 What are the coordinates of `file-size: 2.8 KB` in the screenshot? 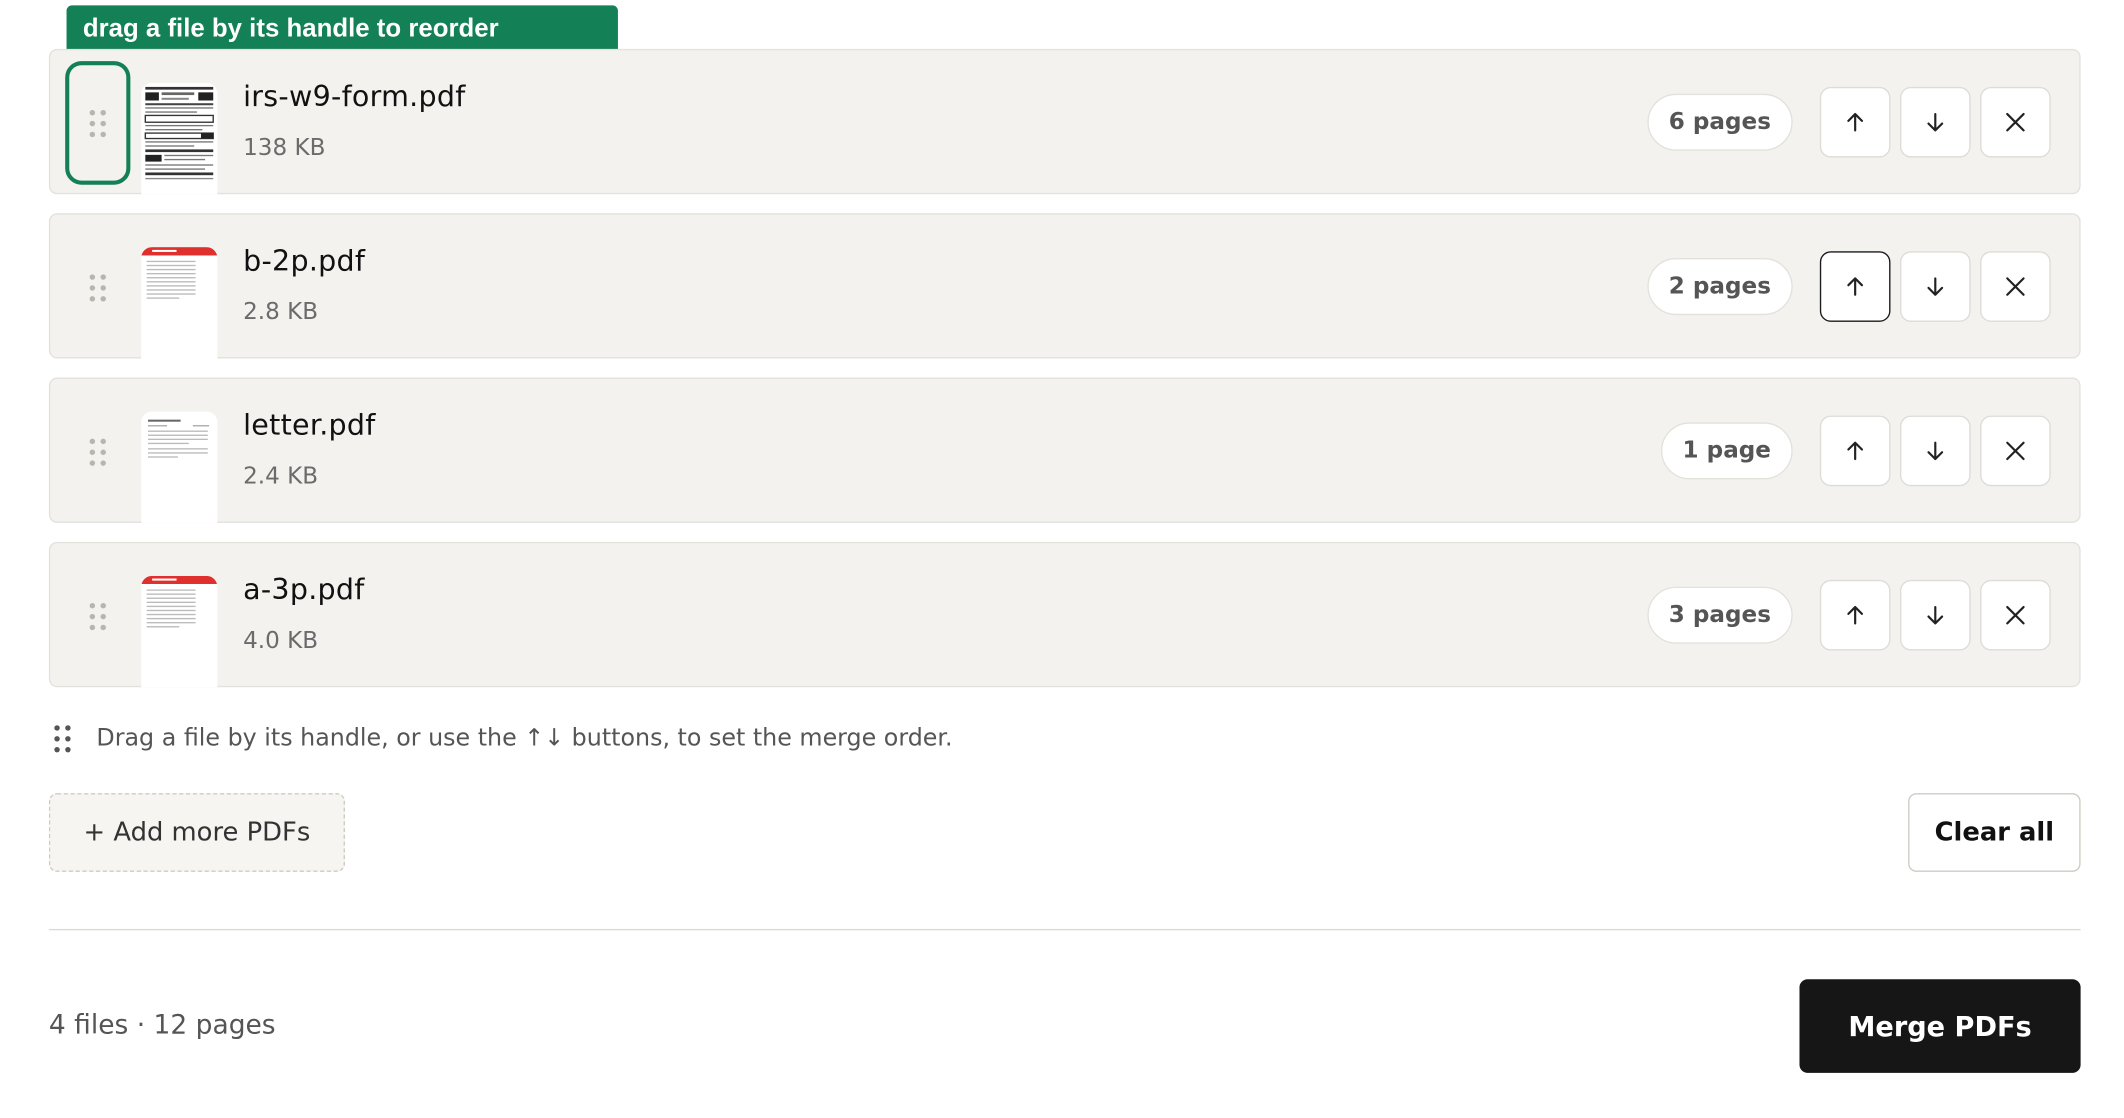 It's located at (281, 312).